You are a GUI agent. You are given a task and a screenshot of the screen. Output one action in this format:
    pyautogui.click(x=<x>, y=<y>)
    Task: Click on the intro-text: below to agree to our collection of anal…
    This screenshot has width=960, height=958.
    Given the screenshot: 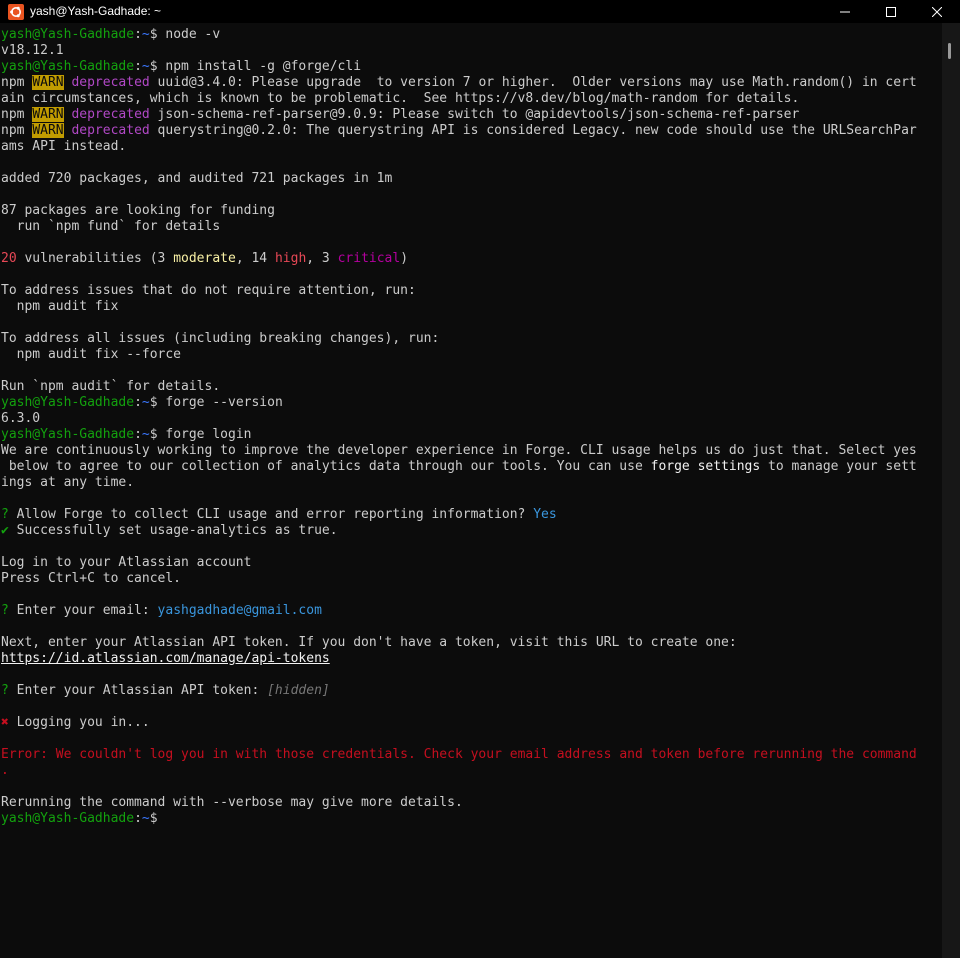 What is the action you would take?
    pyautogui.click(x=326, y=466)
    